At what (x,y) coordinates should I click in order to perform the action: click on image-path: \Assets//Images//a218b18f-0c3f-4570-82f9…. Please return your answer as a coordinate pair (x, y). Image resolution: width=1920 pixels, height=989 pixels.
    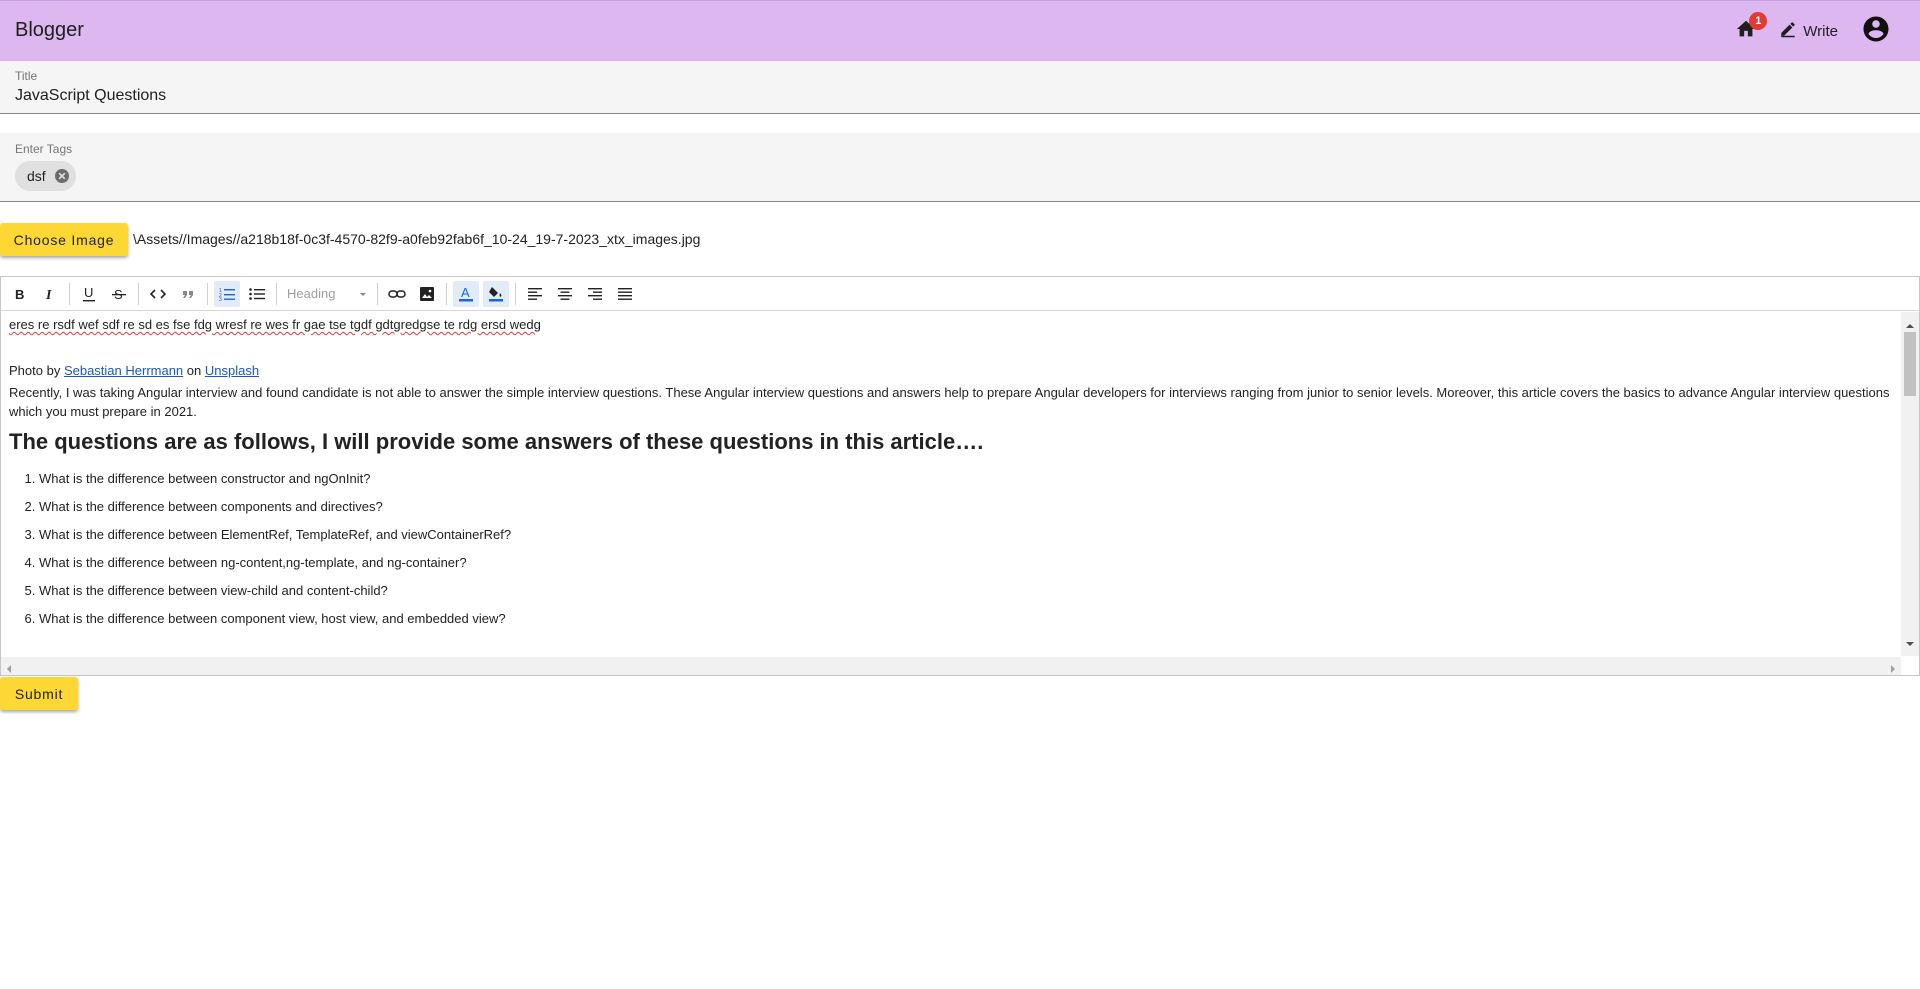
    Looking at the image, I should click on (417, 239).